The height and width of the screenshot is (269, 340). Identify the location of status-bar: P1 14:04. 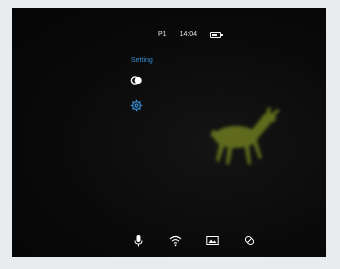
(191, 34).